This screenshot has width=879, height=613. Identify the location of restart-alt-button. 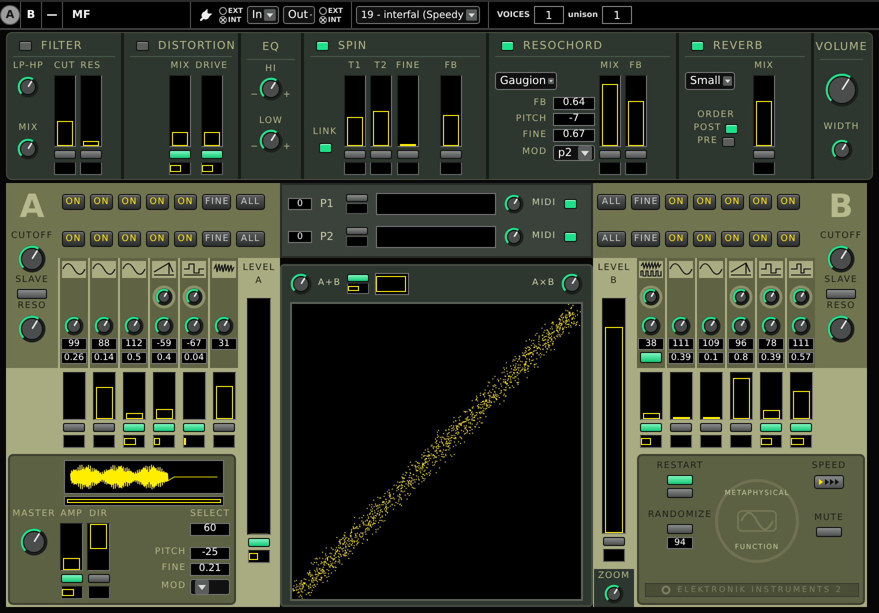
(680, 493).